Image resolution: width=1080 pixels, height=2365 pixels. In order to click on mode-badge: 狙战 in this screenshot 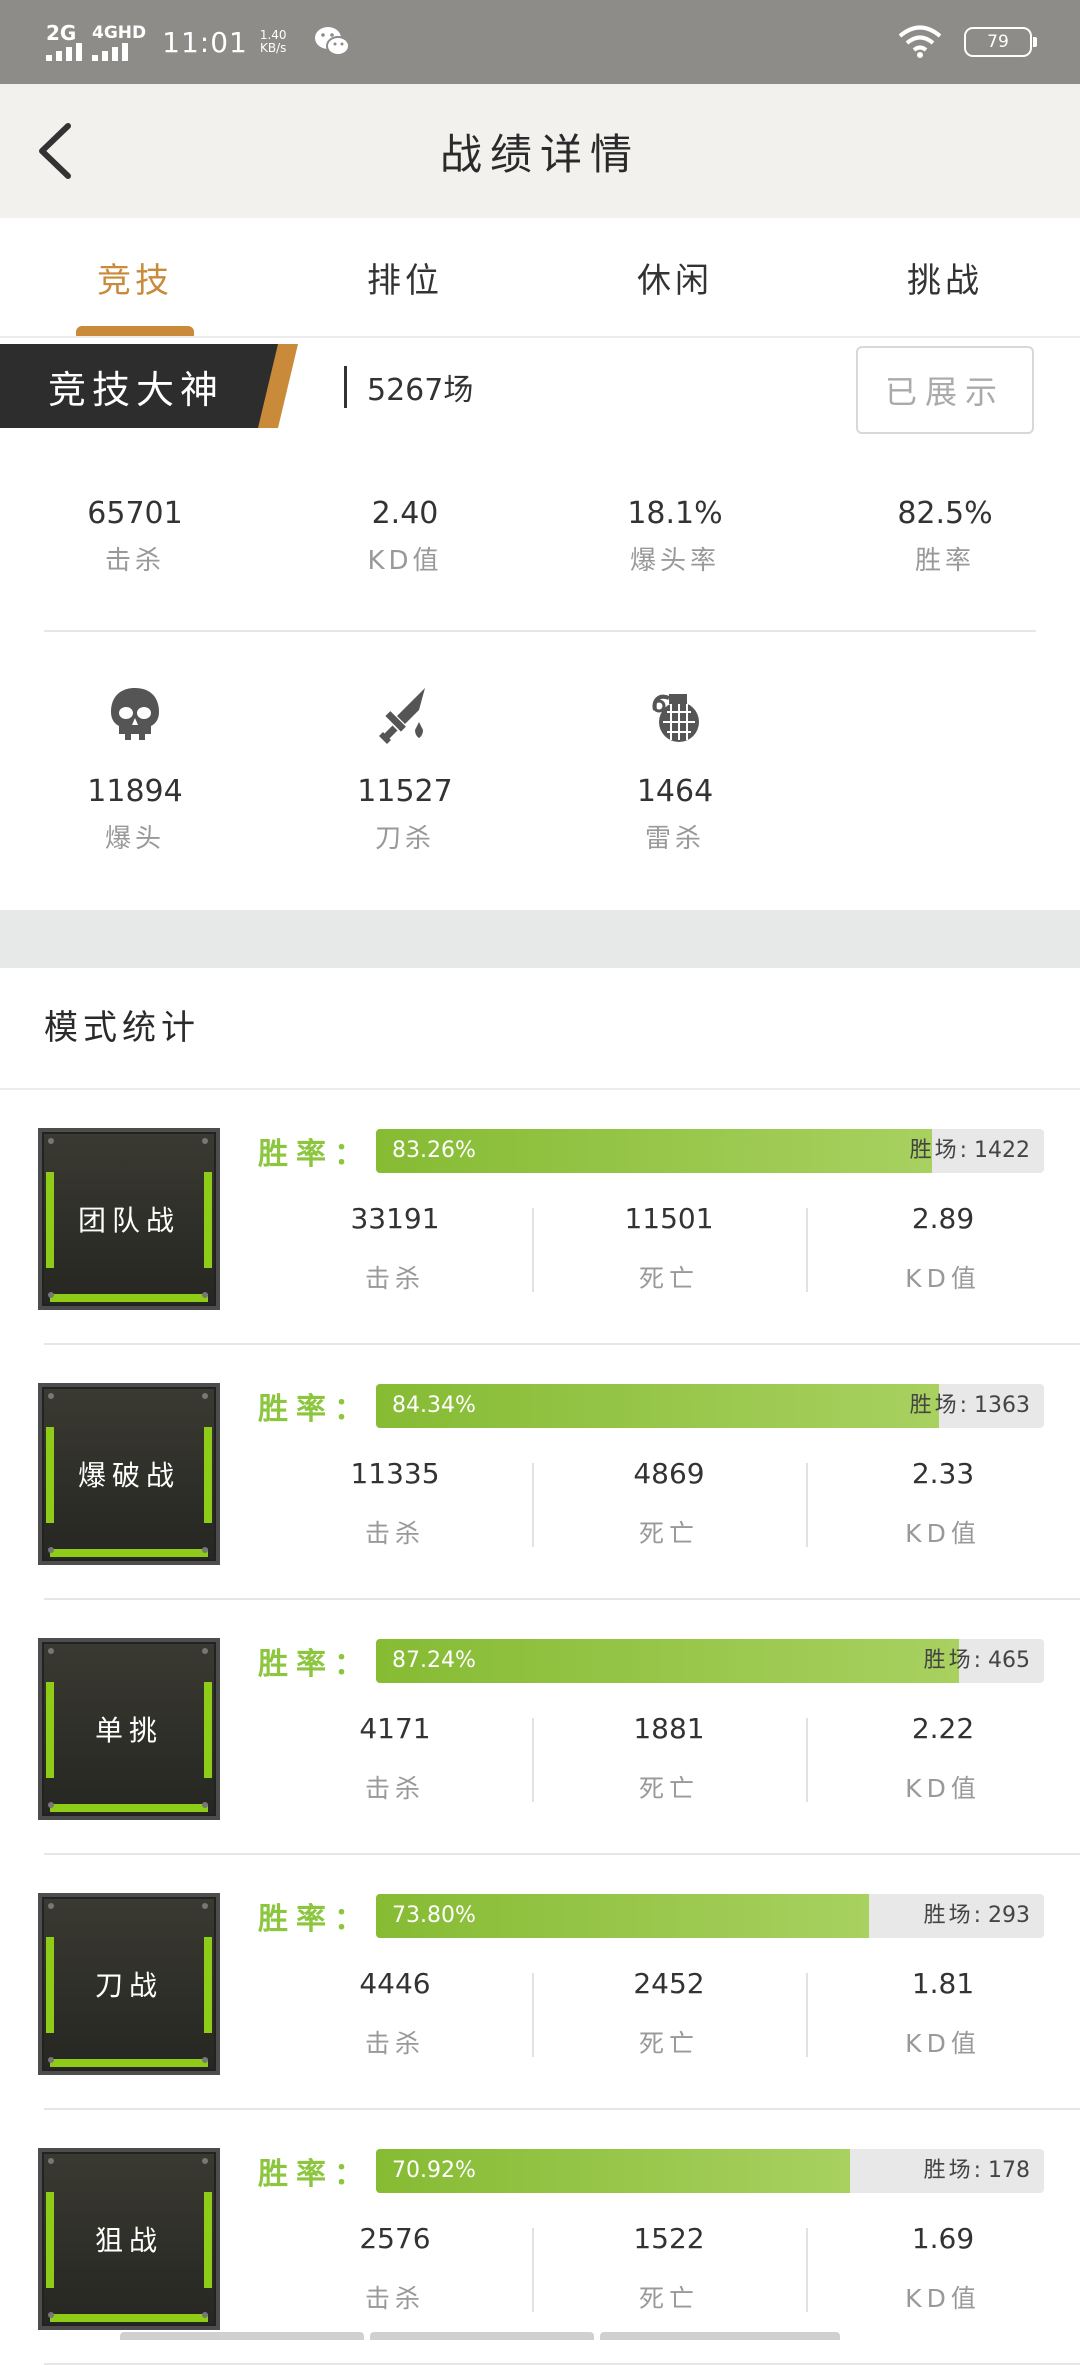, I will do `click(129, 2239)`.